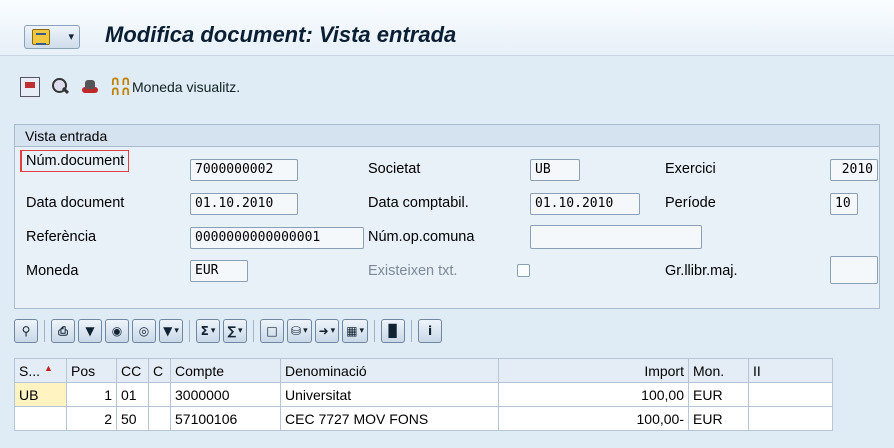  Describe the element at coordinates (225, 418) in the screenshot. I see `cell-compte: 57100106` at that location.